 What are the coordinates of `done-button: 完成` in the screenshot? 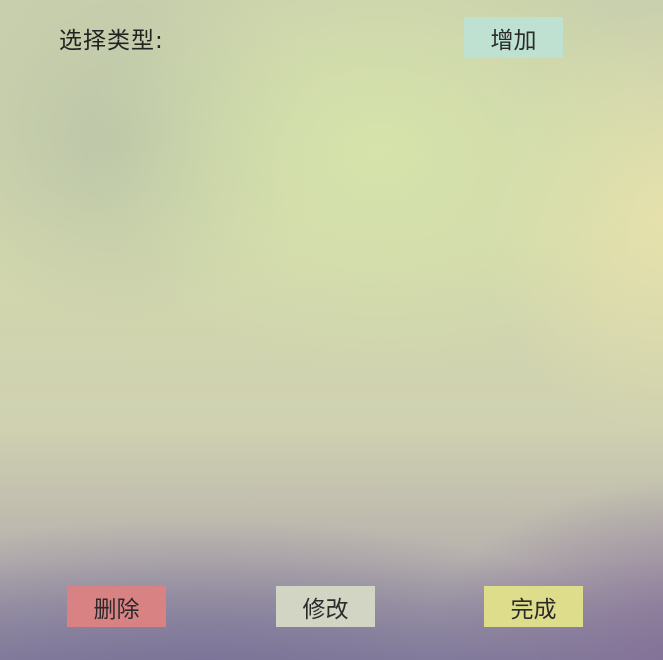 It's located at (533, 606).